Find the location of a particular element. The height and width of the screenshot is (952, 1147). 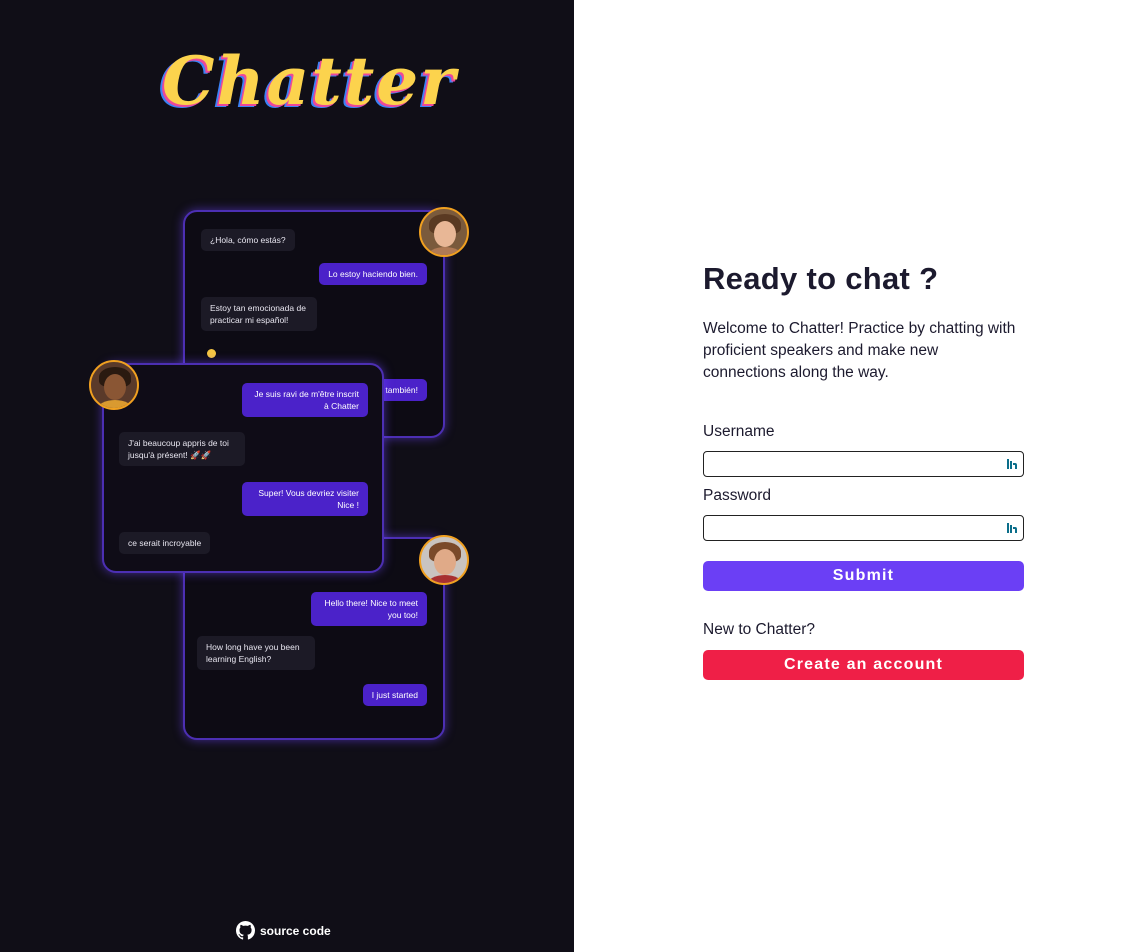

chatter-logo: Chatter Chatter Chatter is located at coordinates (308, 82).